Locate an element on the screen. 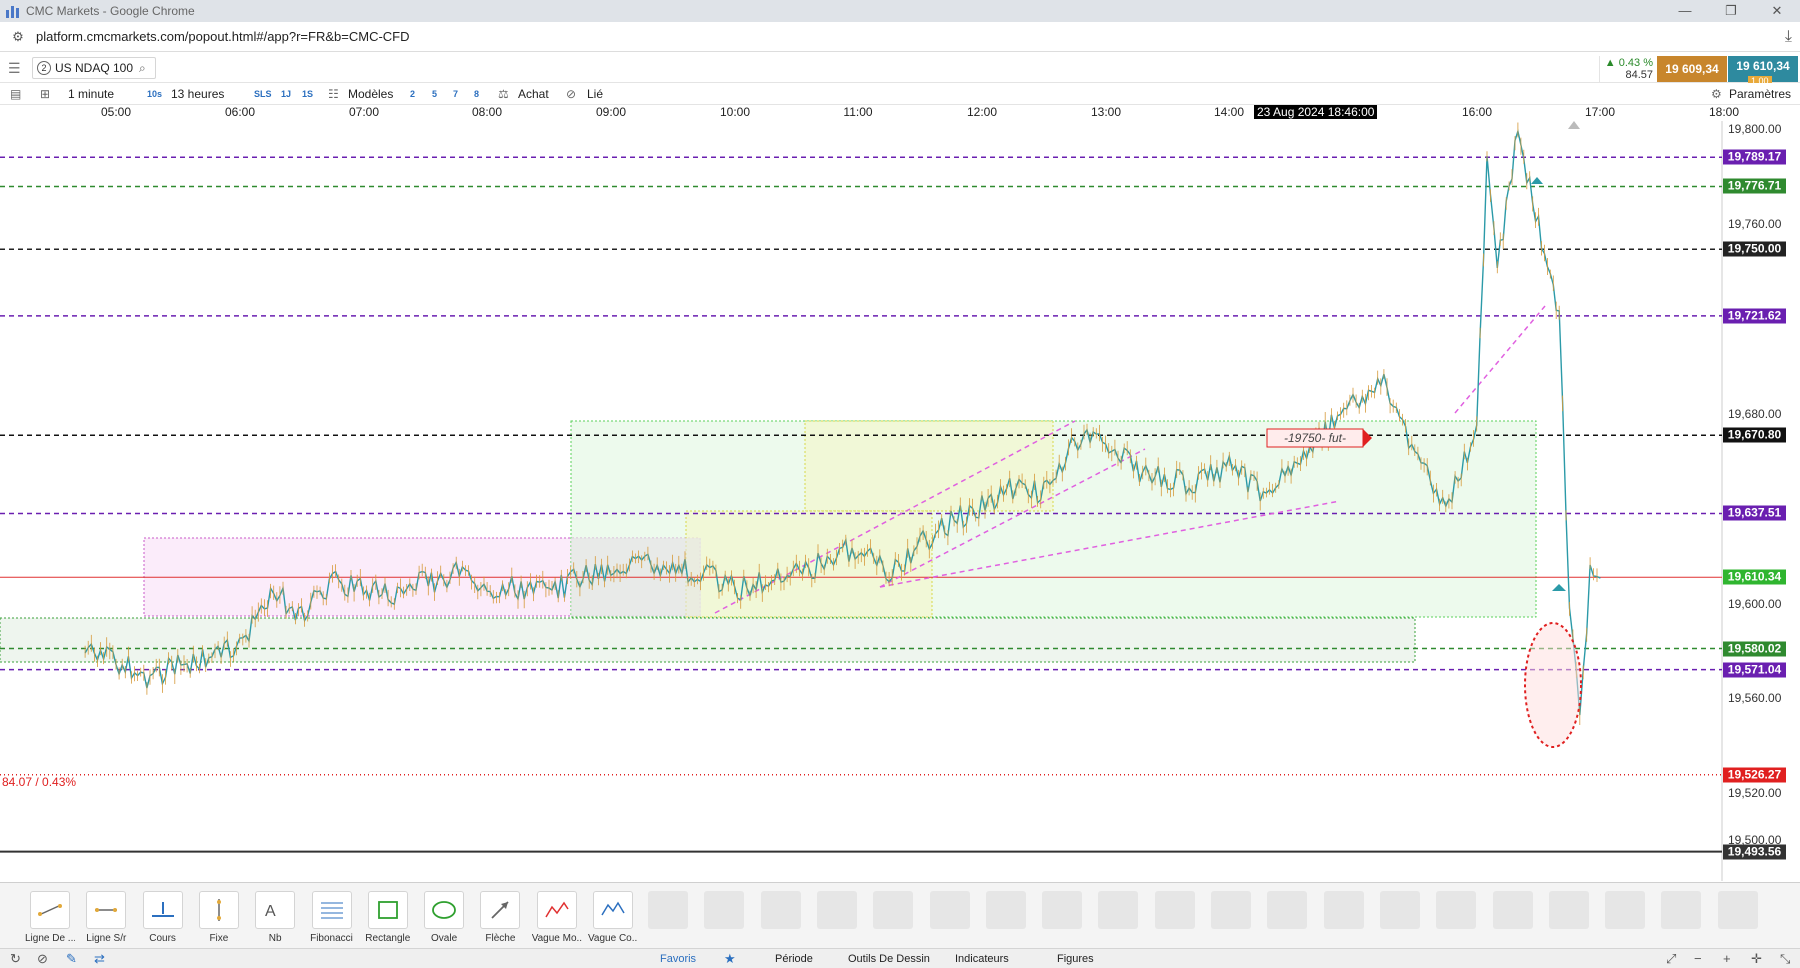 The image size is (1800, 968). refresh-icon: ↻ is located at coordinates (15, 959).